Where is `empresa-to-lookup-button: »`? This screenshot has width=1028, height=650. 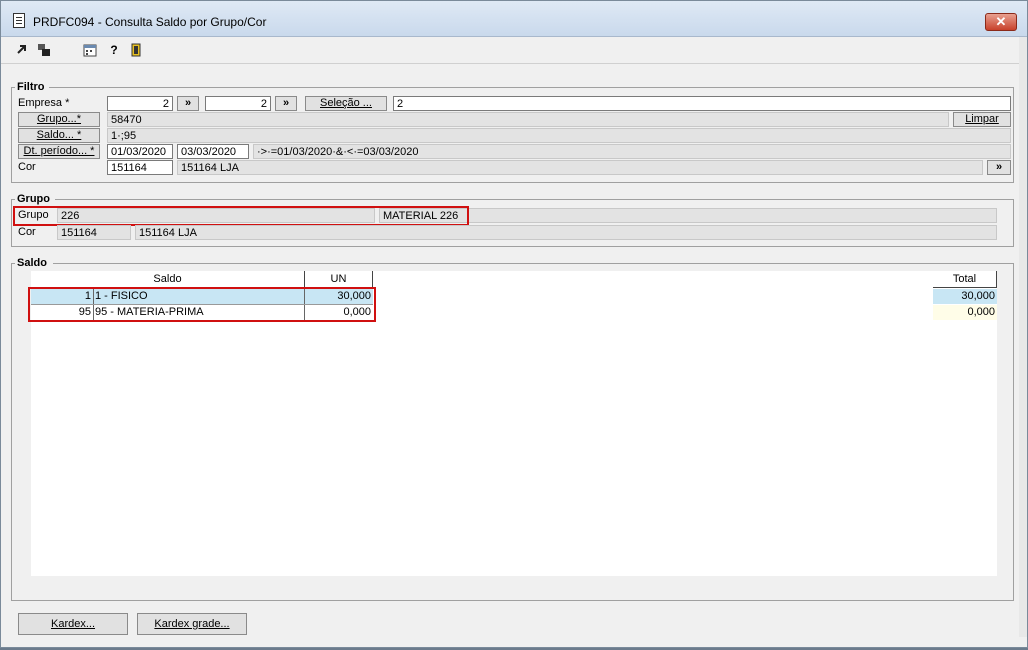
empresa-to-lookup-button: » is located at coordinates (286, 103).